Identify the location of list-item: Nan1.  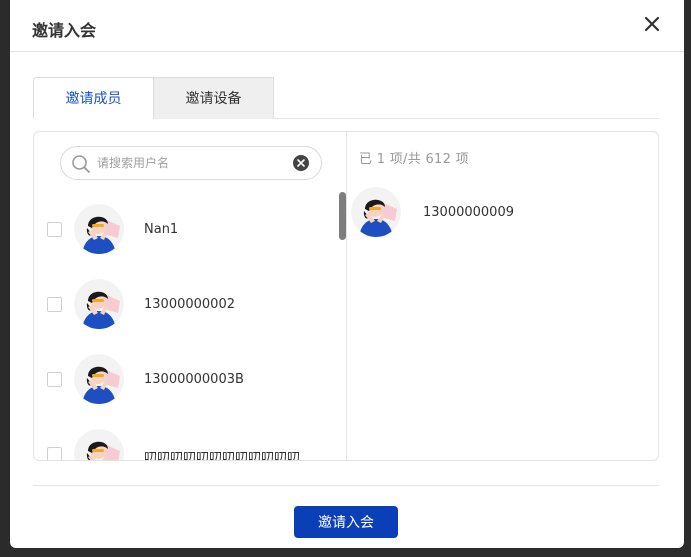
(184, 229).